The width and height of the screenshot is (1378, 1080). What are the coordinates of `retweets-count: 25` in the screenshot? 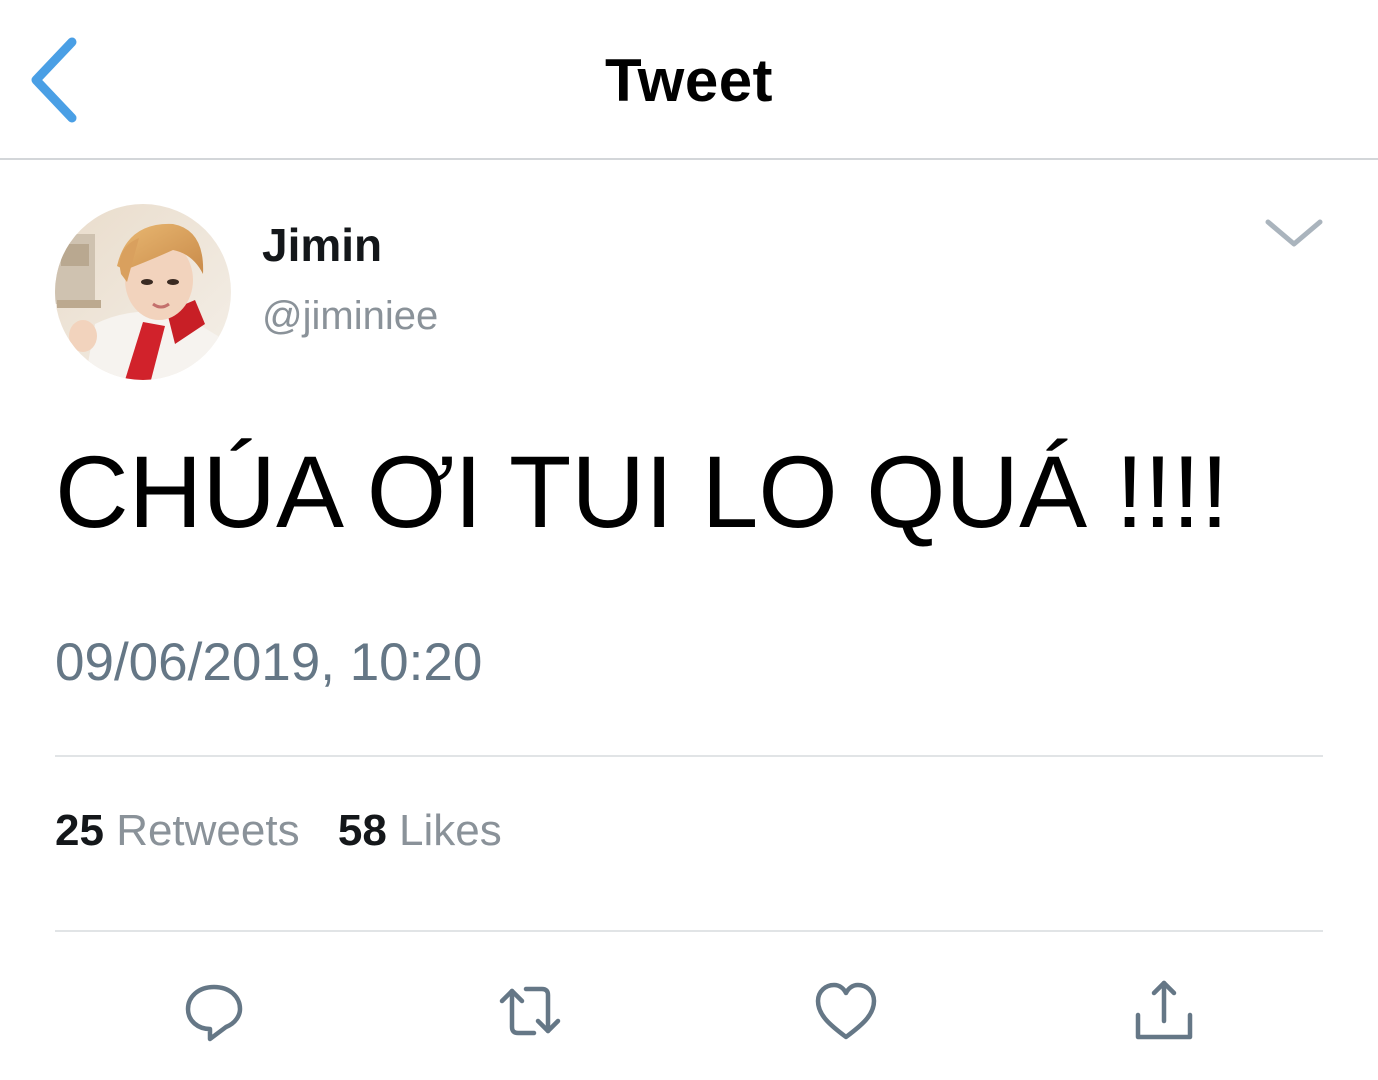 It's located at (79, 830).